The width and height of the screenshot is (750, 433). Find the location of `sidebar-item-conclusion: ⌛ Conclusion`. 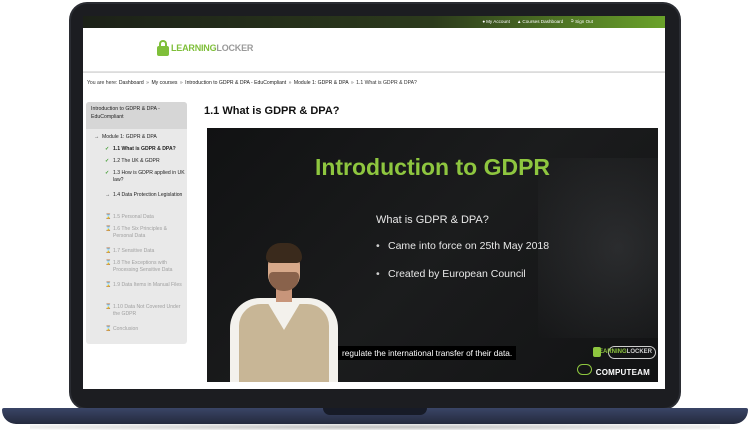

sidebar-item-conclusion: ⌛ Conclusion is located at coordinates (145, 329).